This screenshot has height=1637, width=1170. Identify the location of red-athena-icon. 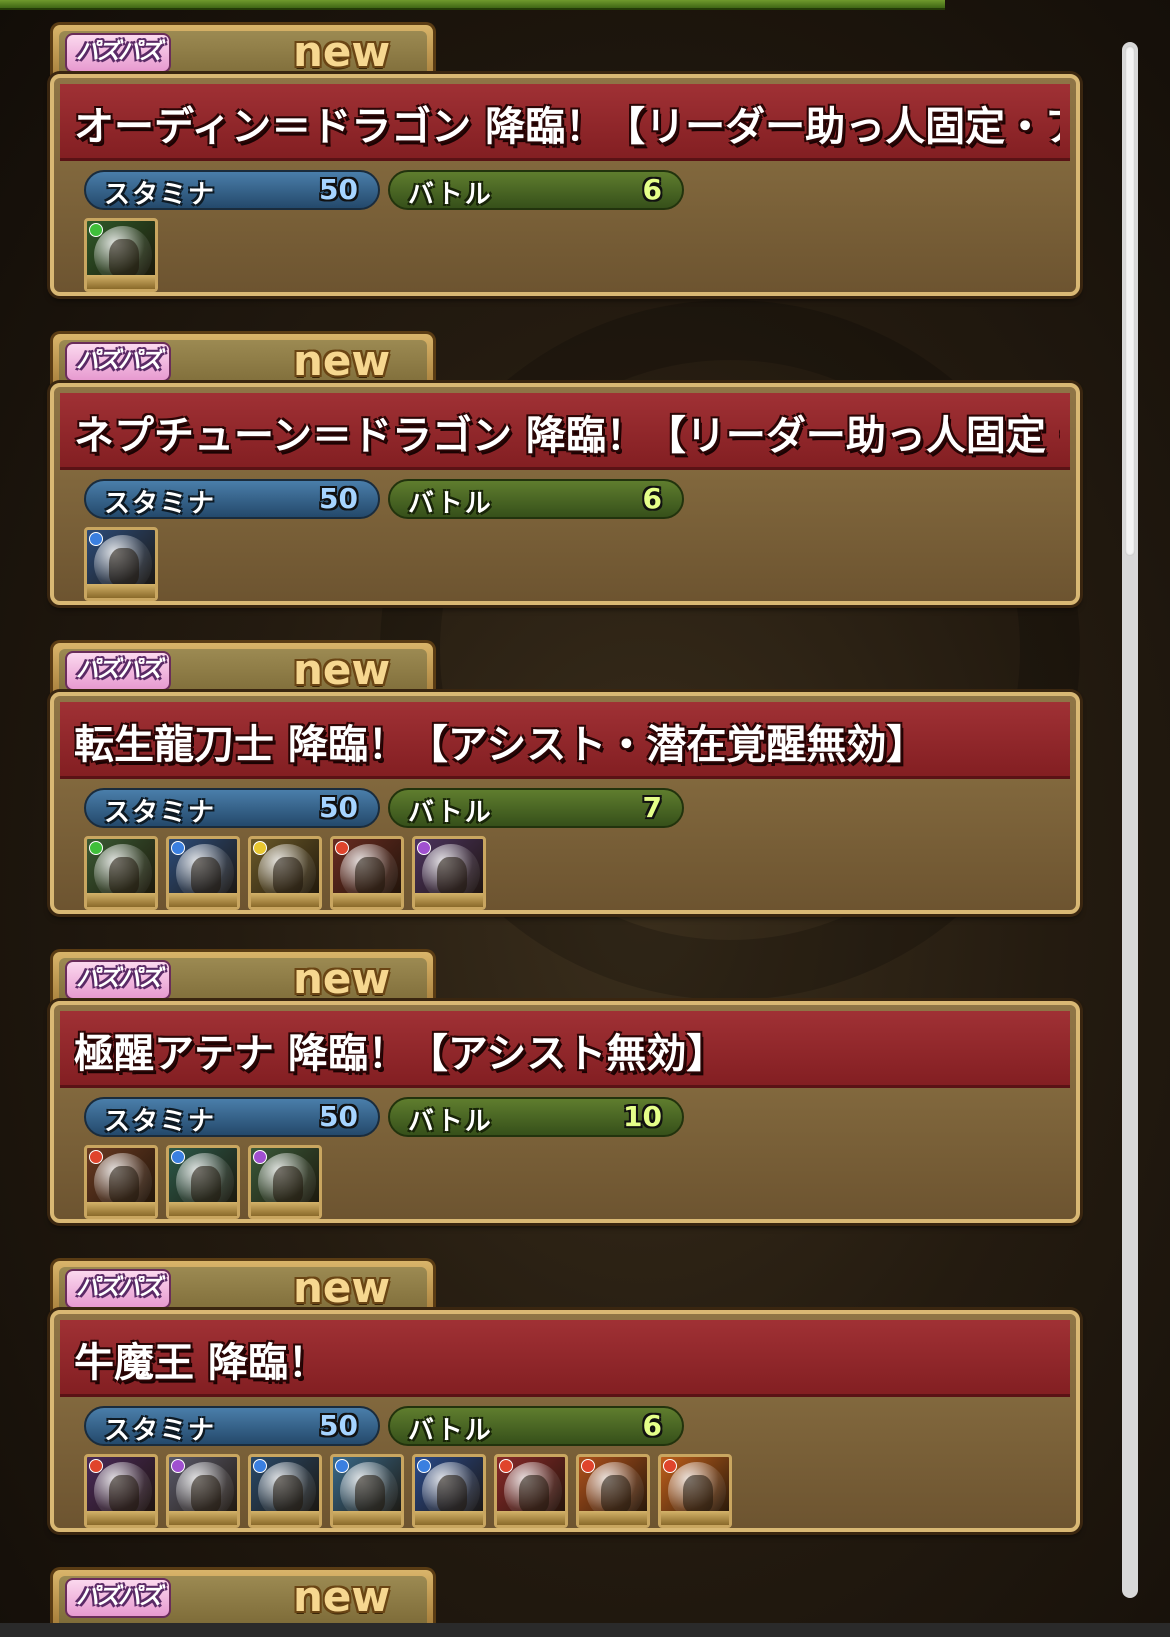
(121, 1182).